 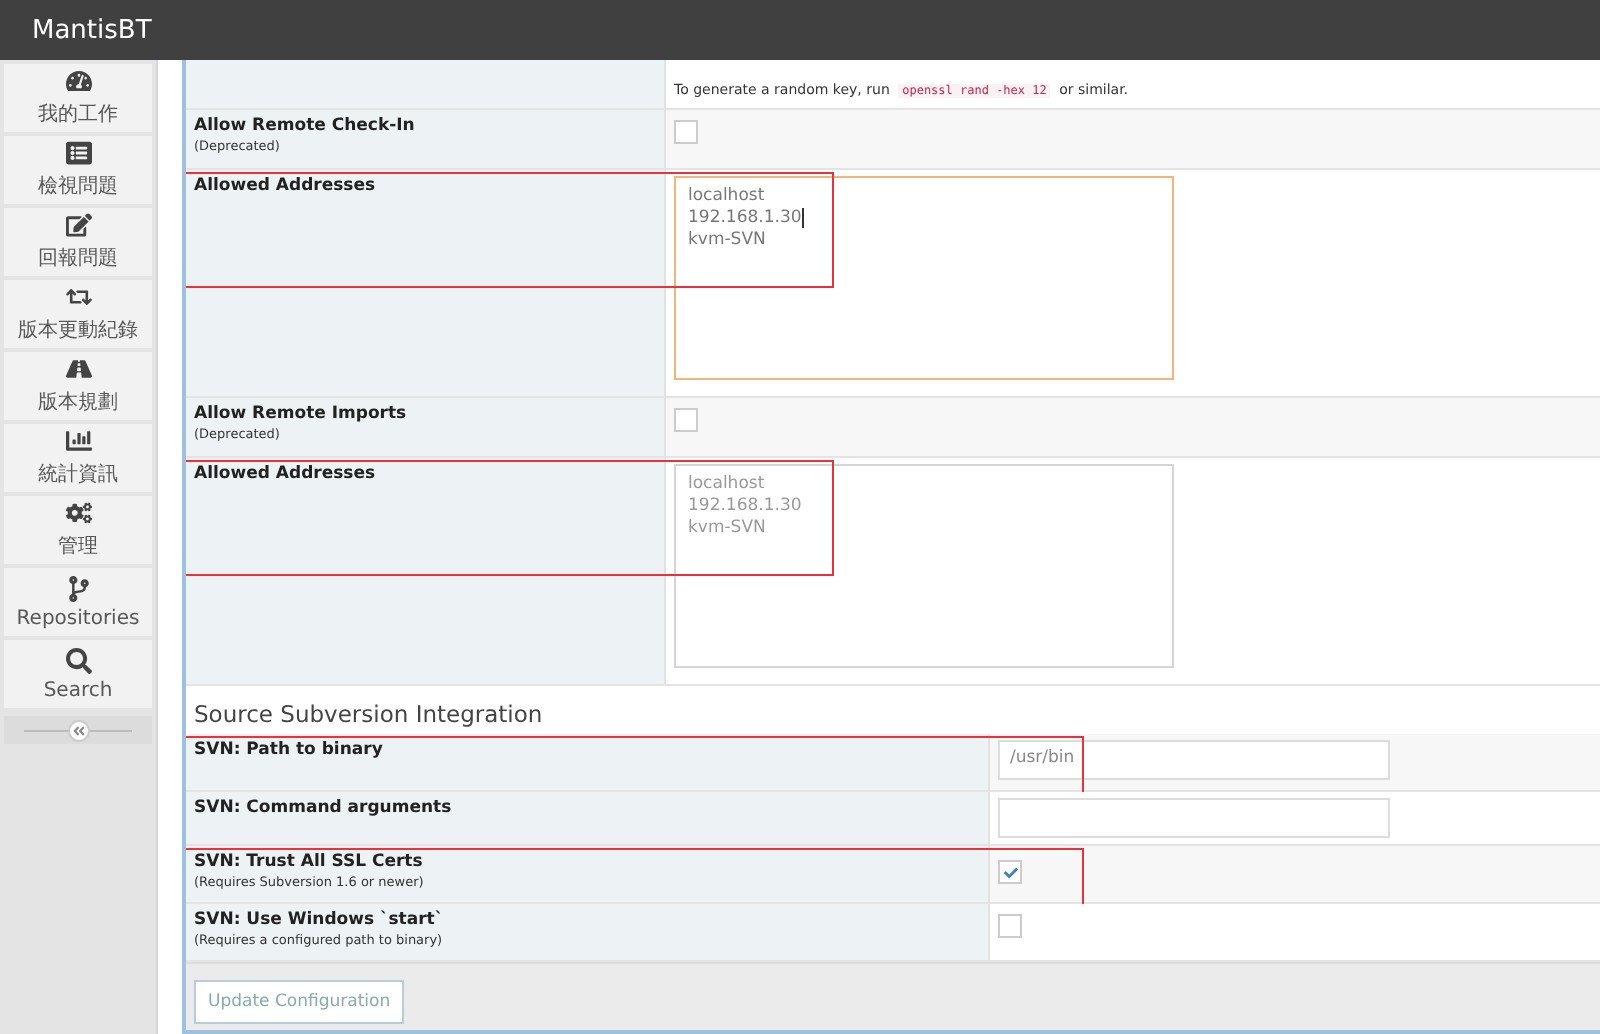 I want to click on setting-label: Allow Remote Imports, so click(x=301, y=413).